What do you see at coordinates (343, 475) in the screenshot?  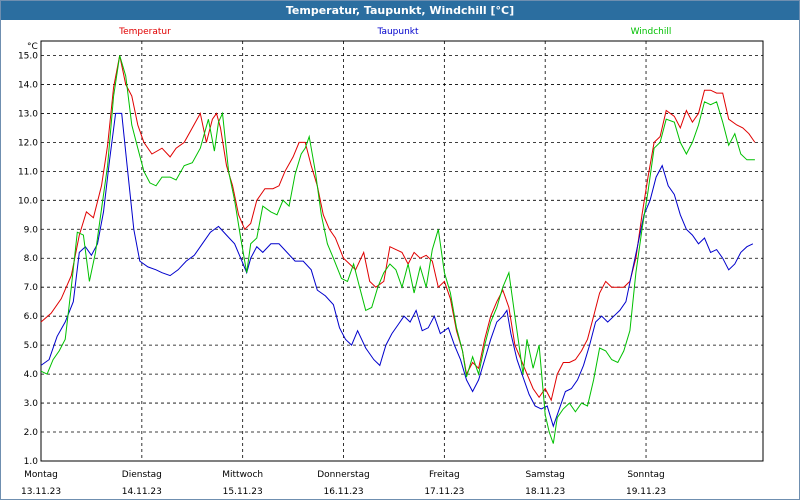 I see `x-tick-day: Donnerstag` at bounding box center [343, 475].